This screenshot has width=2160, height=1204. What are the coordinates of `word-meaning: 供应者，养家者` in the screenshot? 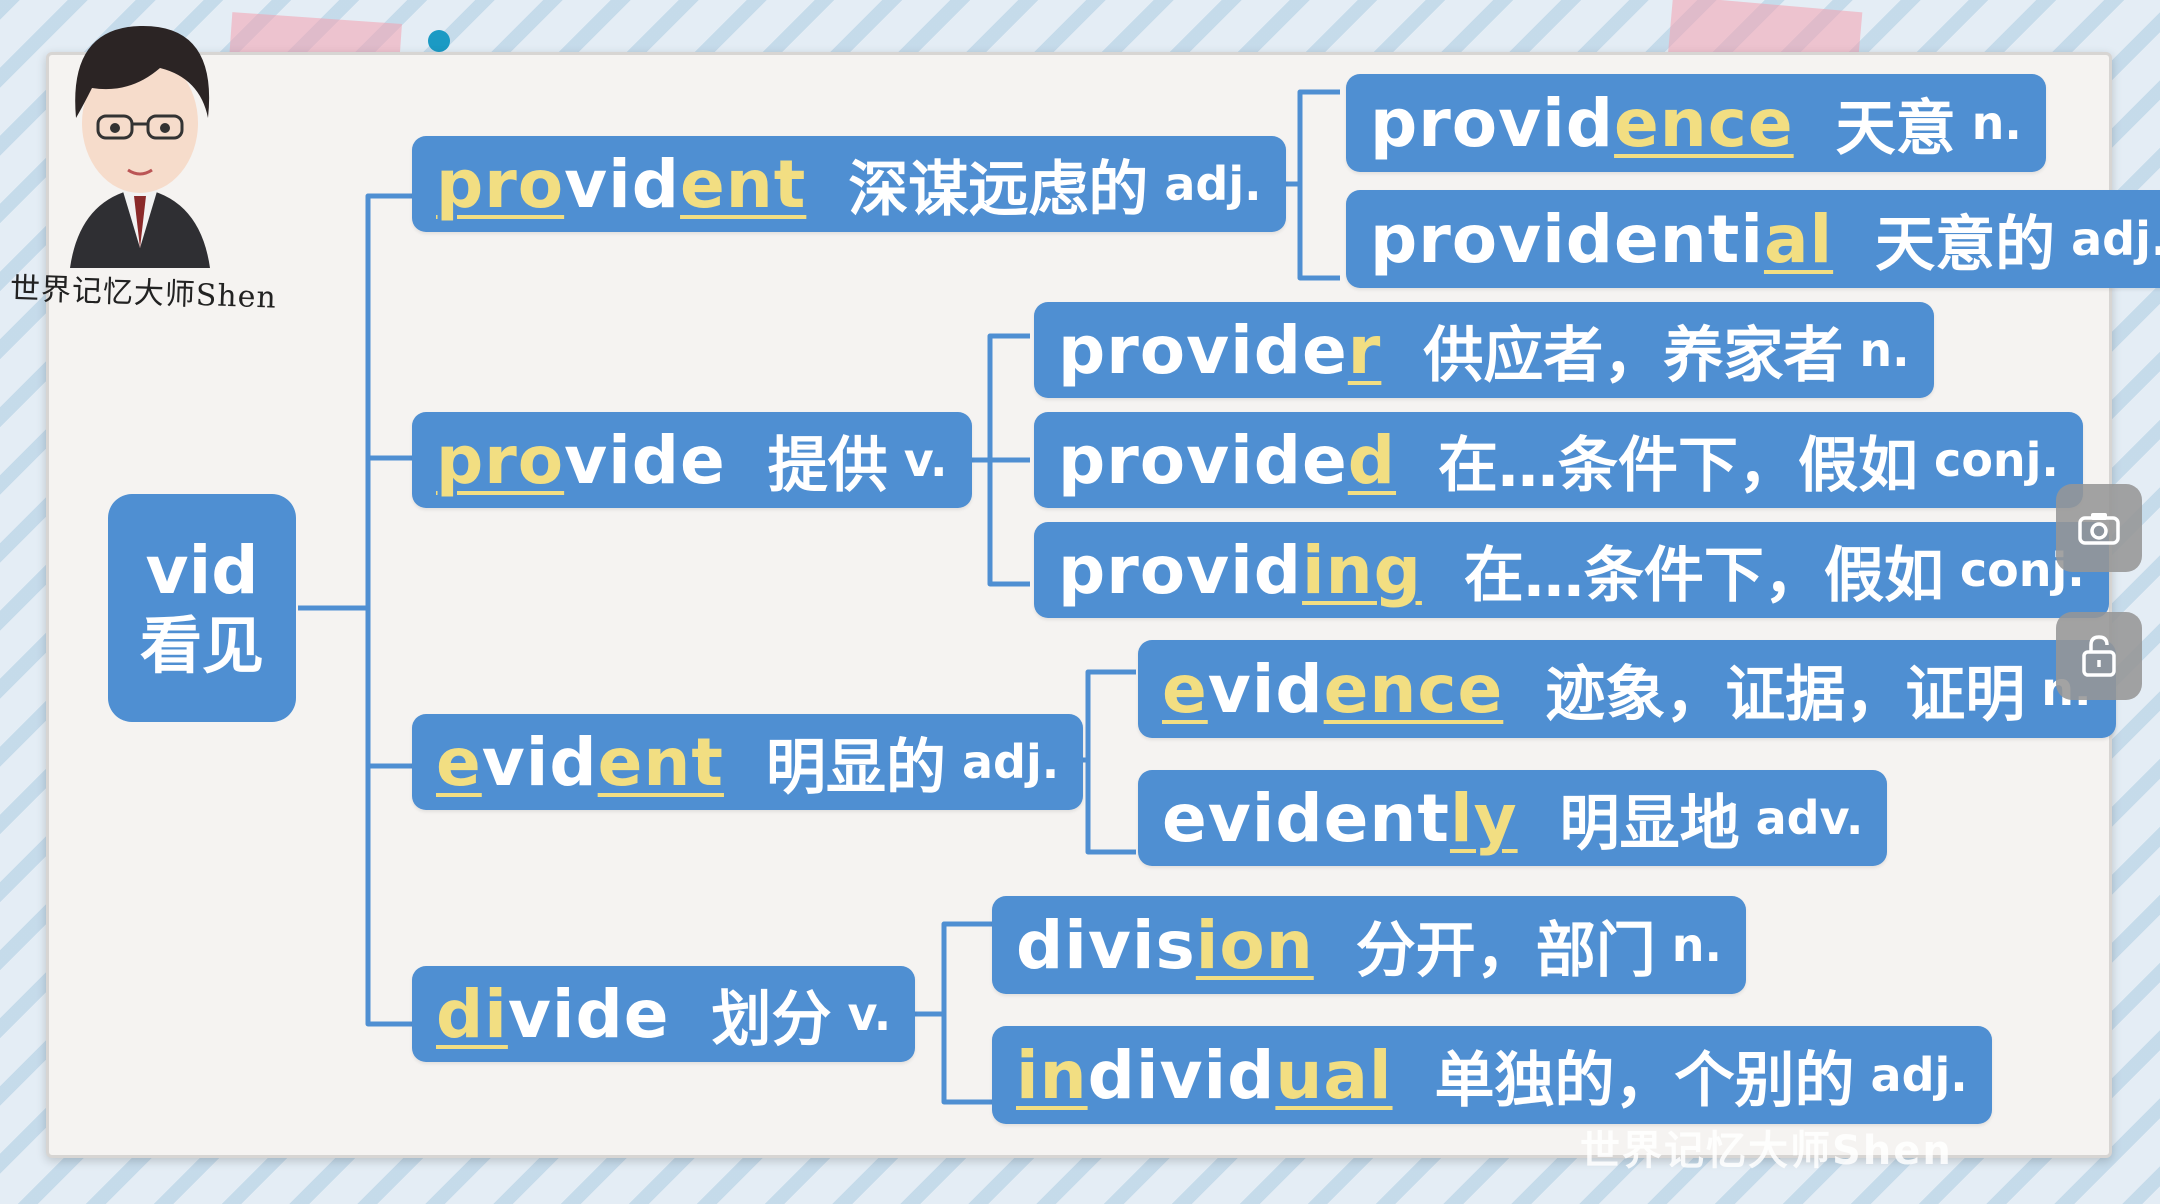 It's located at (1633, 355).